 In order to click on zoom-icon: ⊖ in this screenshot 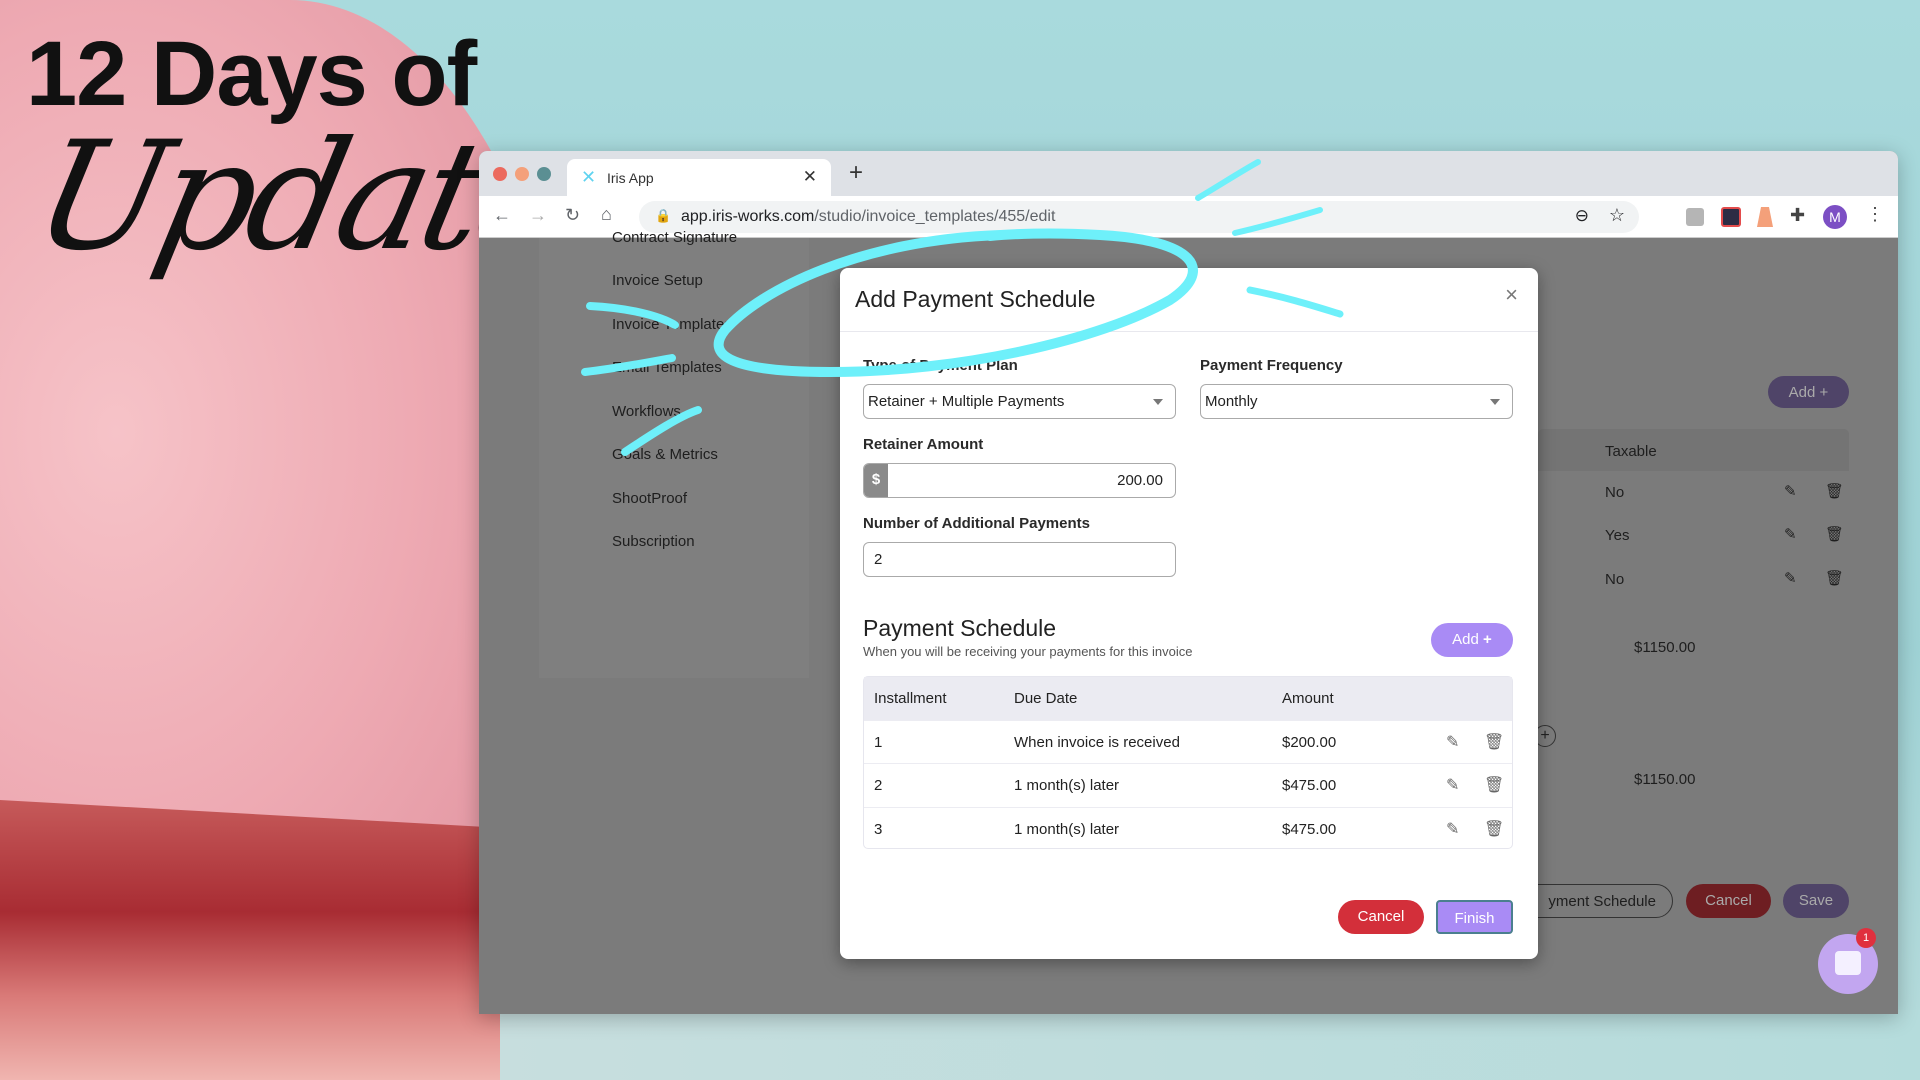, I will do `click(1582, 216)`.